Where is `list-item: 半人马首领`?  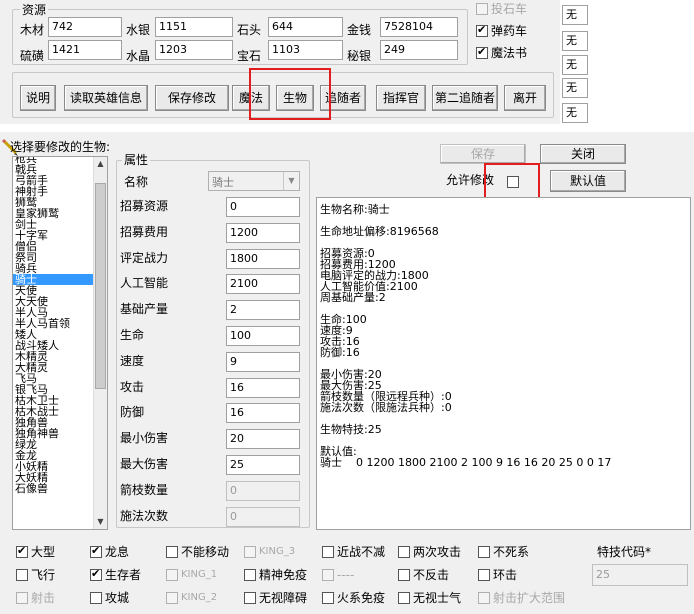
list-item: 半人马首领 is located at coordinates (53, 323).